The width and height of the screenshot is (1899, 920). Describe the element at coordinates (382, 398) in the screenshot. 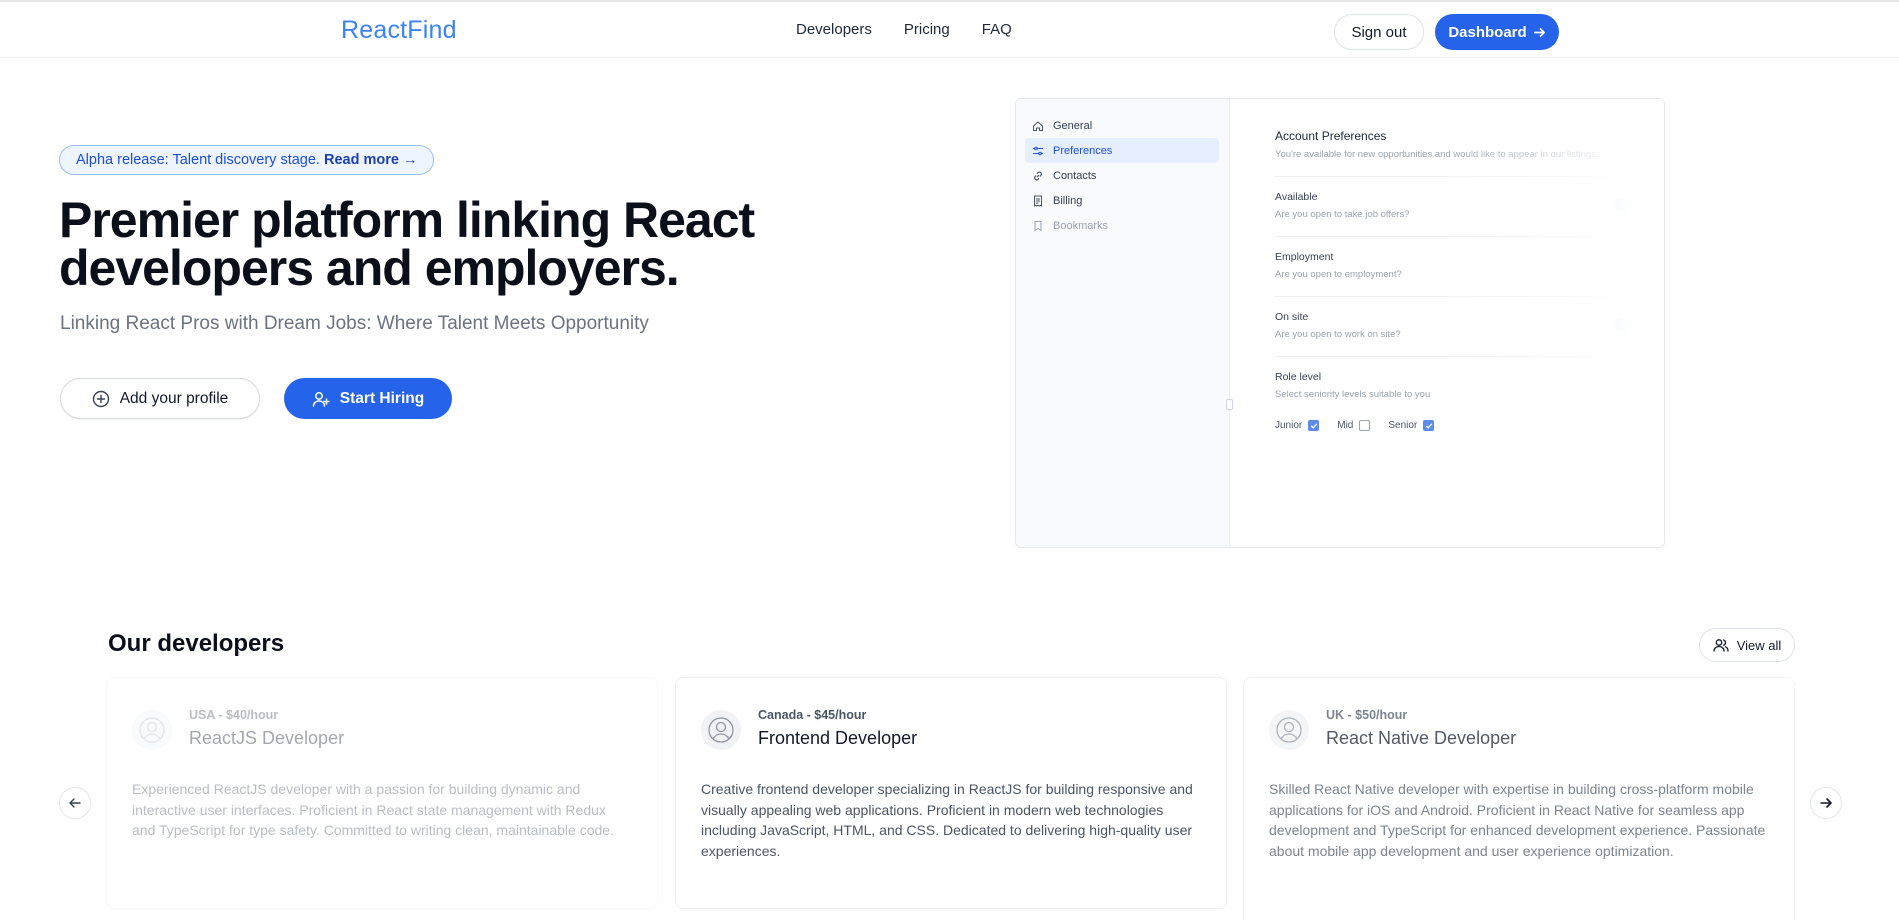

I see `start-hiring-label: Start Hiring` at that location.